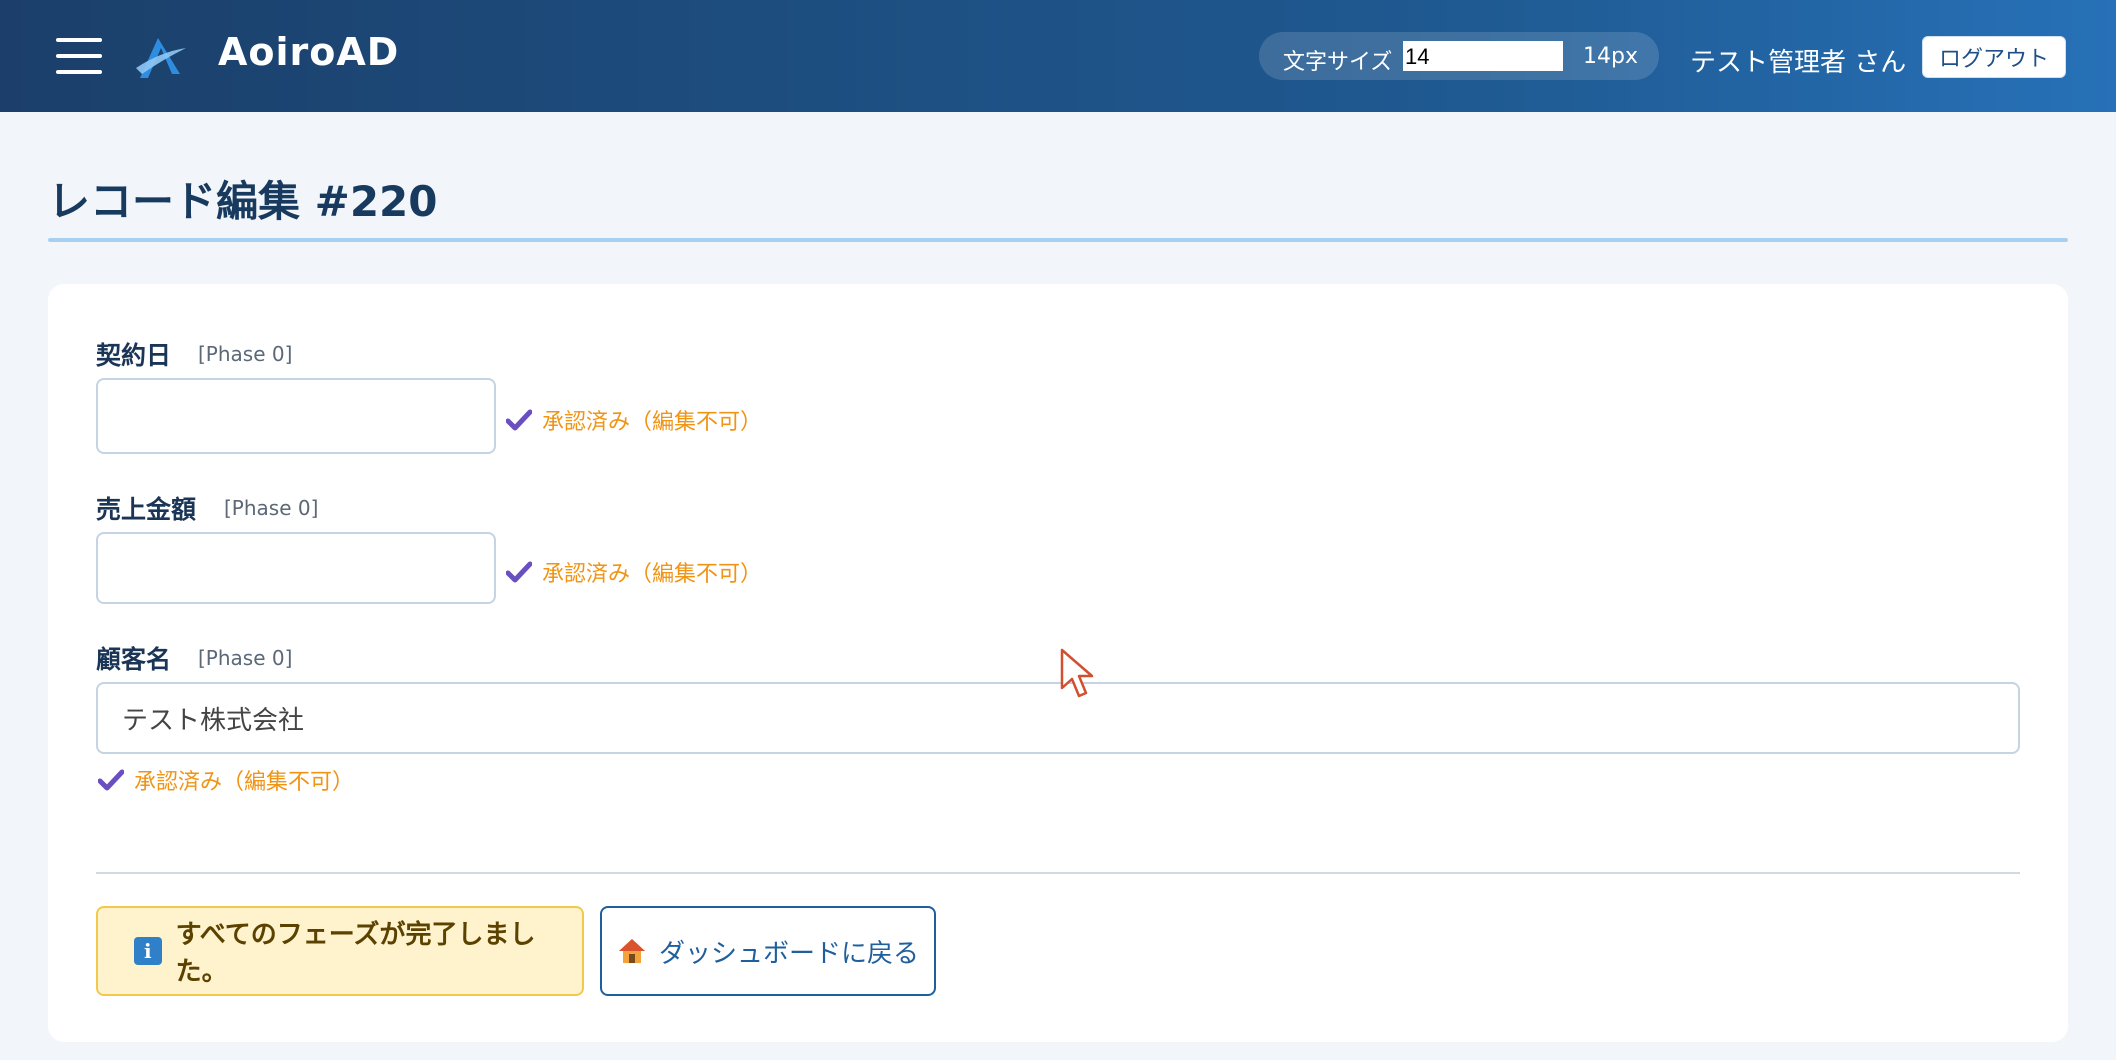  Describe the element at coordinates (1058, 240) in the screenshot. I see `title-divider` at that location.